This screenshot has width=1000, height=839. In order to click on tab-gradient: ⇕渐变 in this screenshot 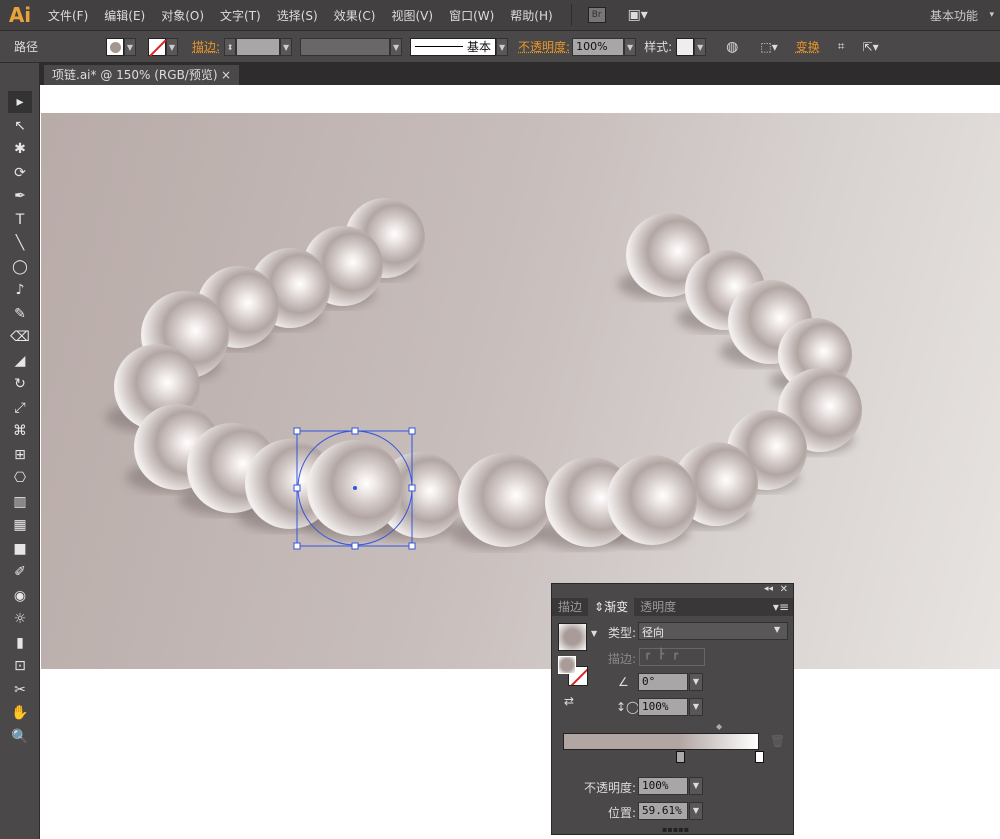, I will do `click(611, 607)`.